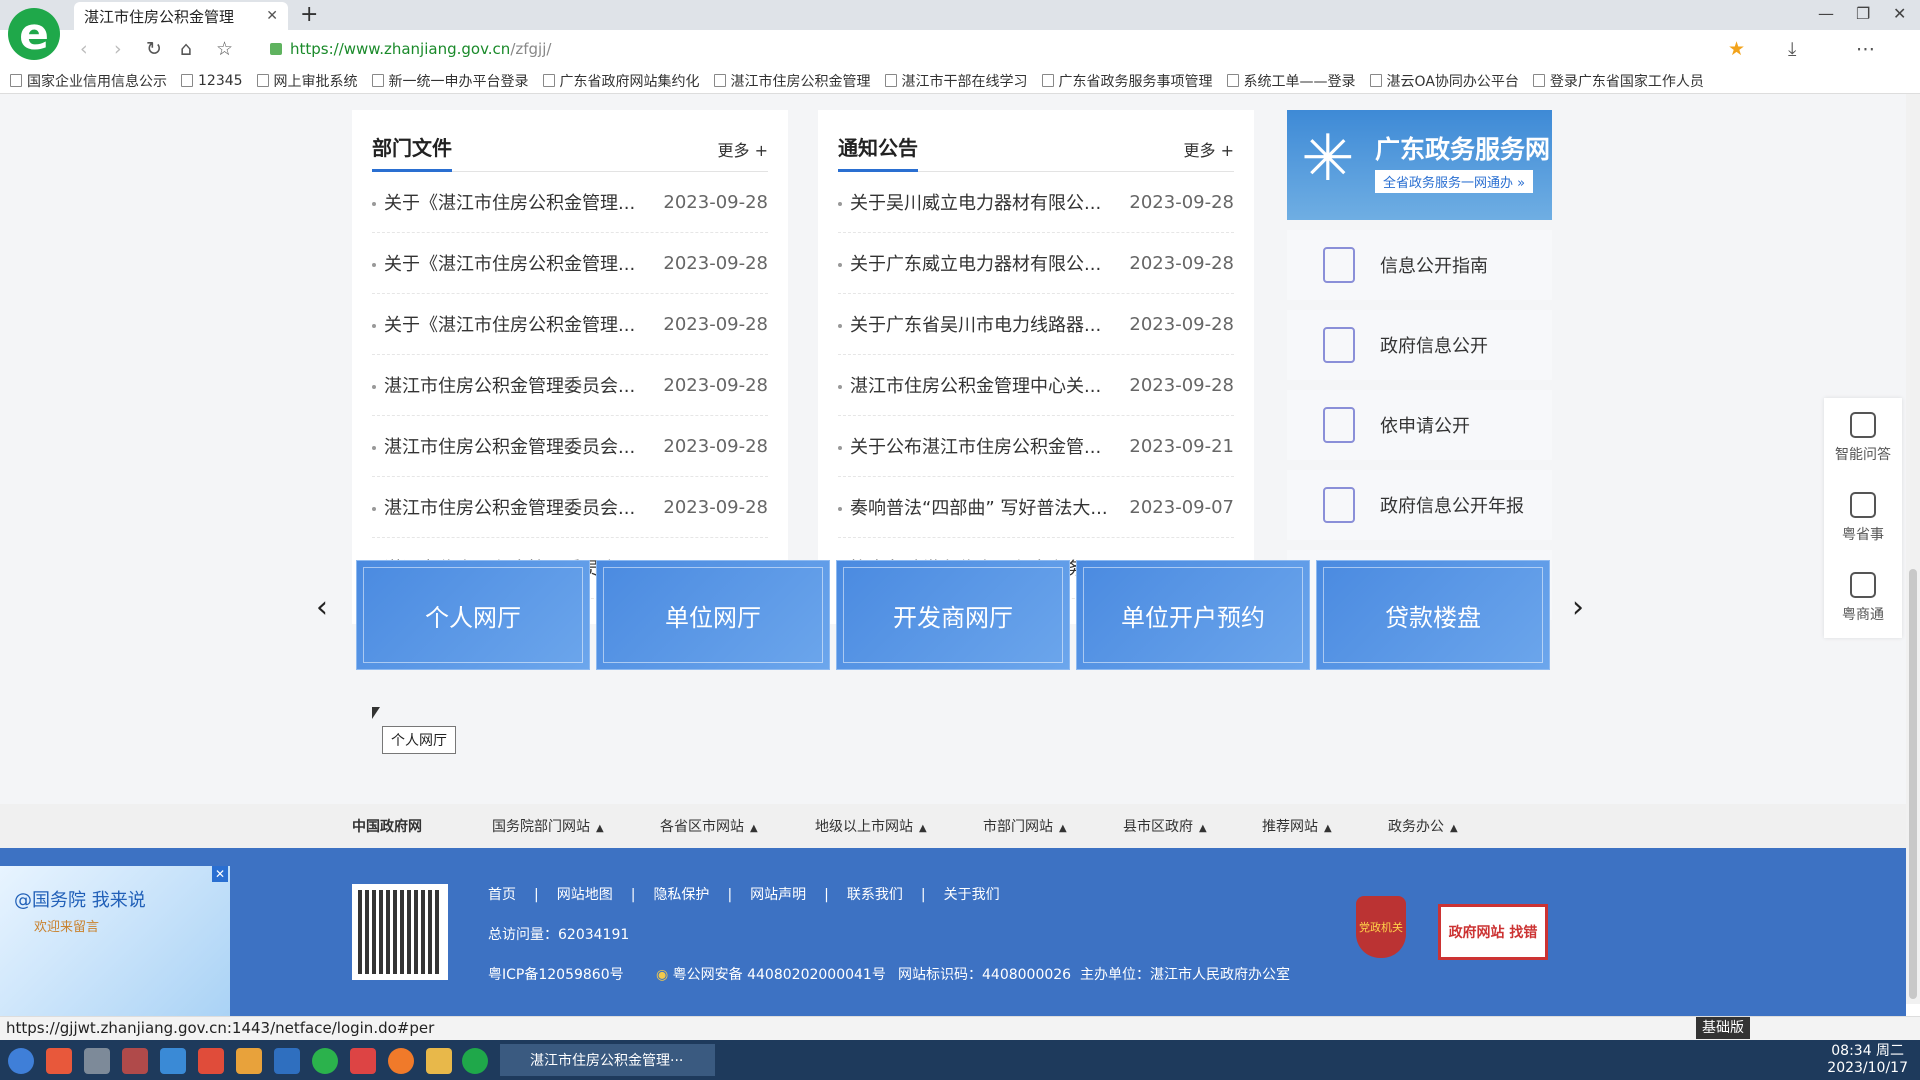  Describe the element at coordinates (1419, 425) in the screenshot. I see `side-link: 依申请公开` at that location.